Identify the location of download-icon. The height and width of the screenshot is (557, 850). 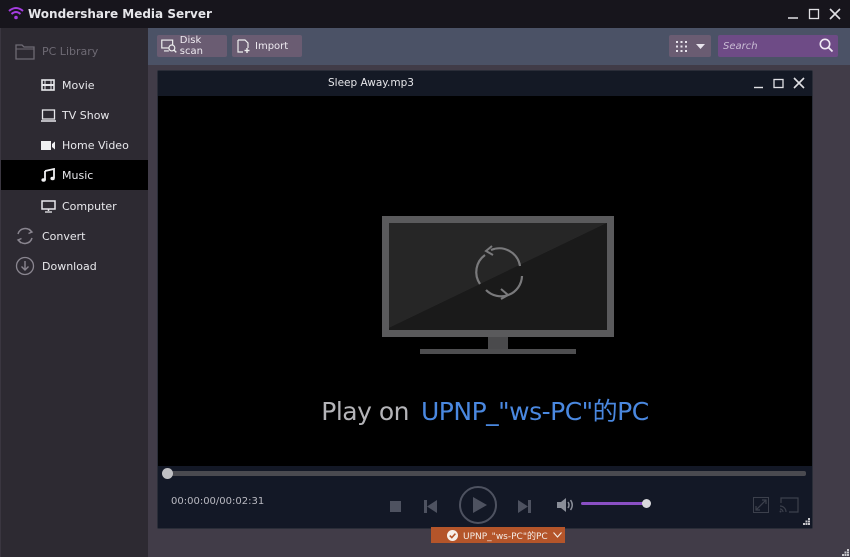
(25, 266).